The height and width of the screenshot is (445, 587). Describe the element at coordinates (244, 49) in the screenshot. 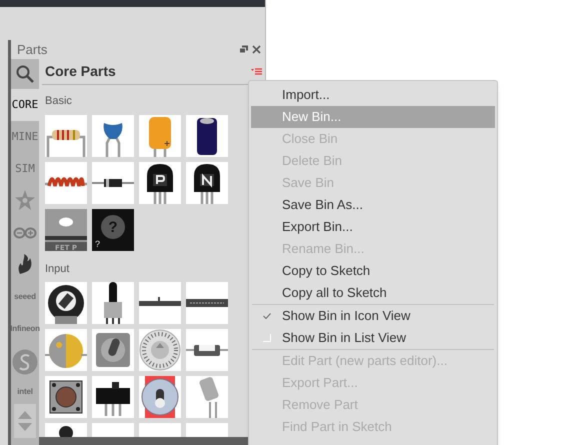

I see `float-icon` at that location.